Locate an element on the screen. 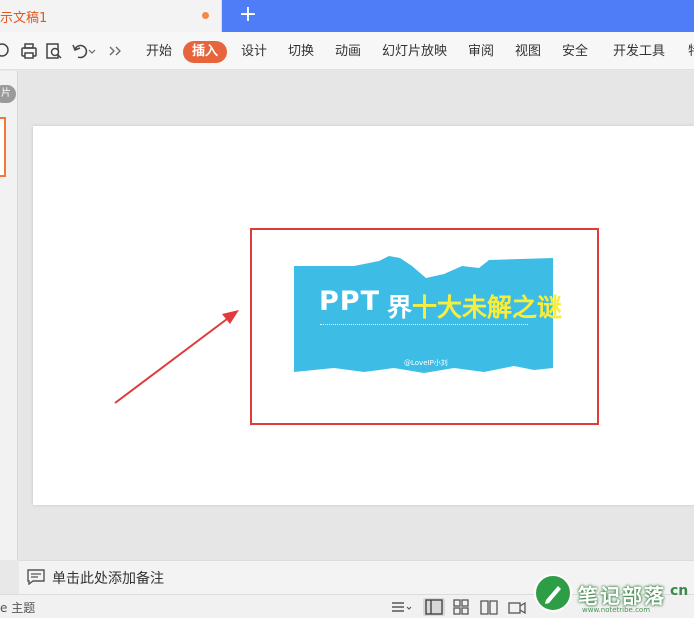 The height and width of the screenshot is (618, 694). more-commands-icon is located at coordinates (116, 51).